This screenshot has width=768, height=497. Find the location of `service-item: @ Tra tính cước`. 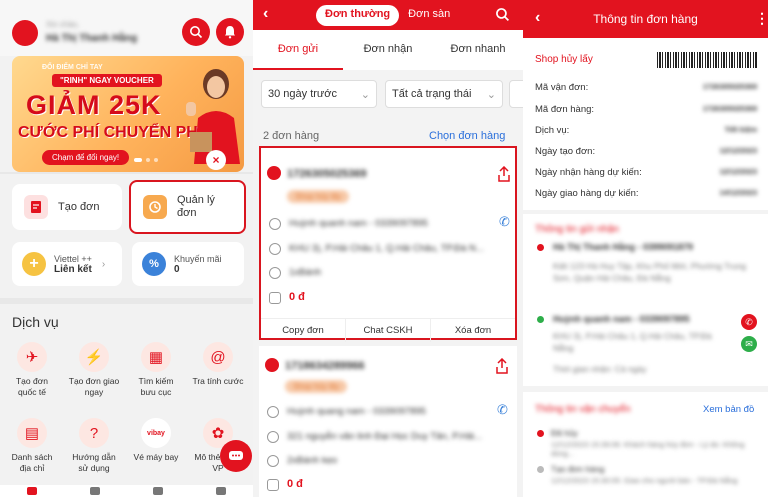

service-item: @ Tra tính cước is located at coordinates (218, 364).